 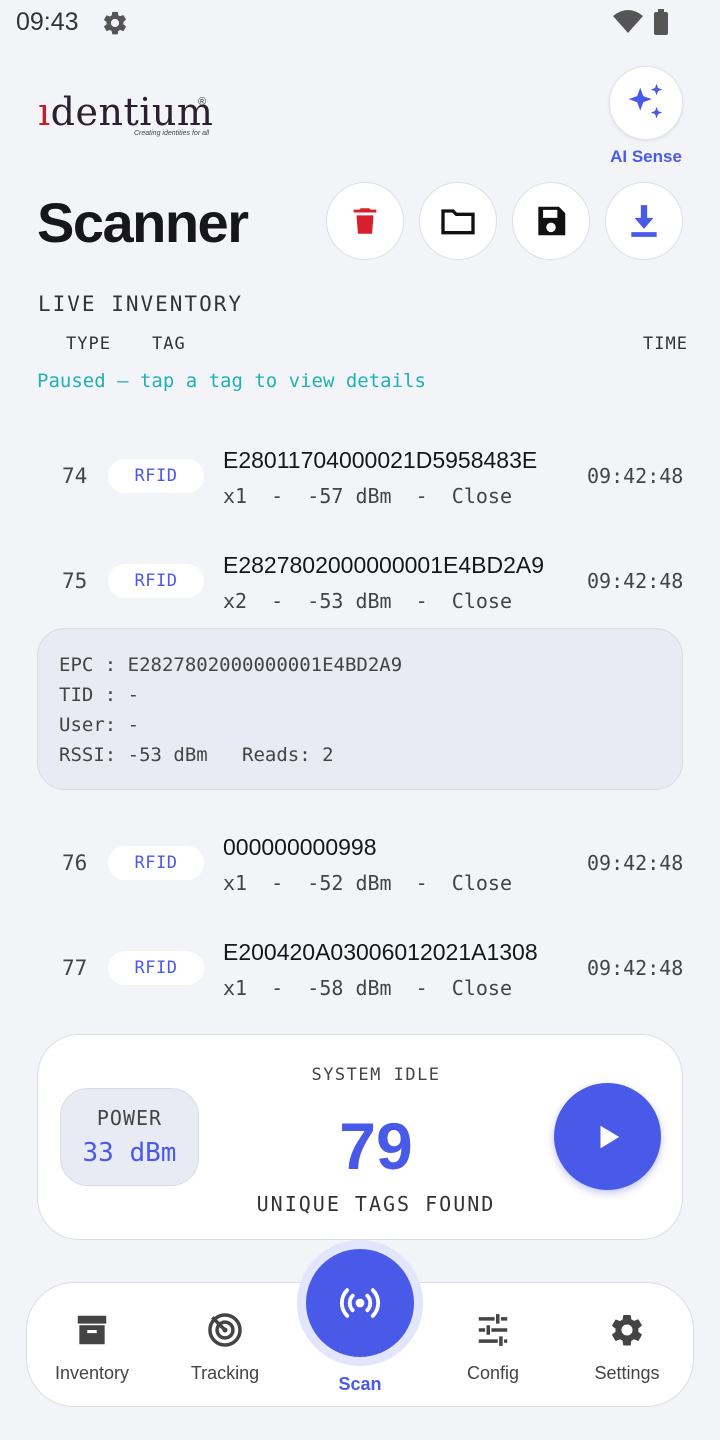 I want to click on wifi-icon, so click(x=628, y=22).